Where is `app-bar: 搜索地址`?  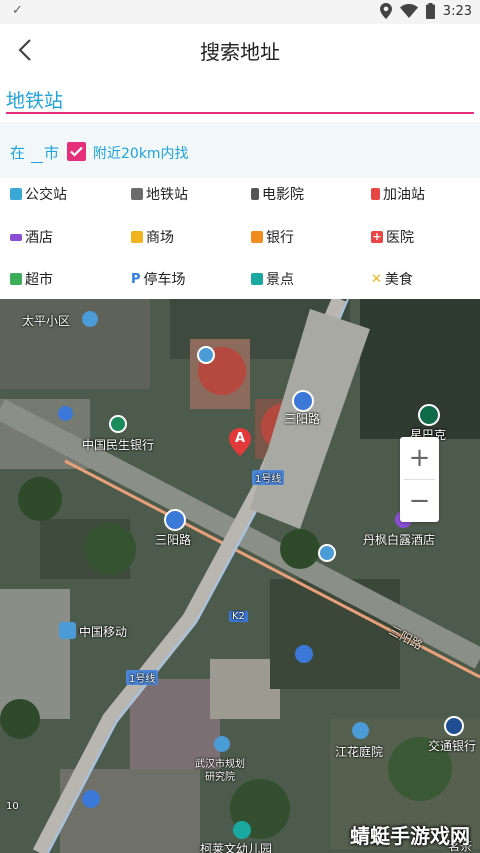 app-bar: 搜索地址 is located at coordinates (240, 50).